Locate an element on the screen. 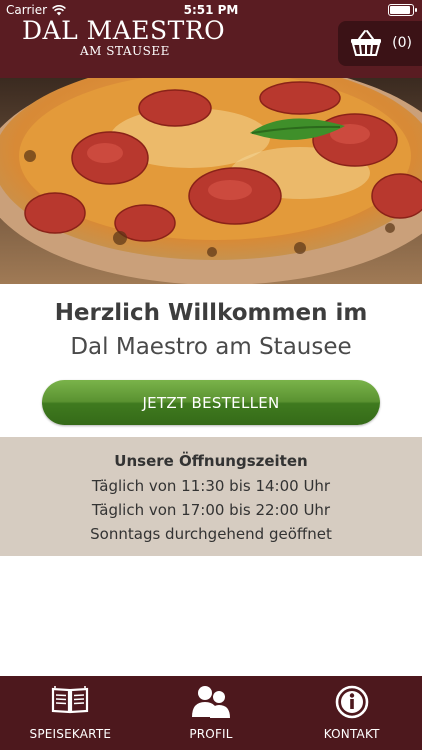  cart-button: (0) is located at coordinates (380, 43).